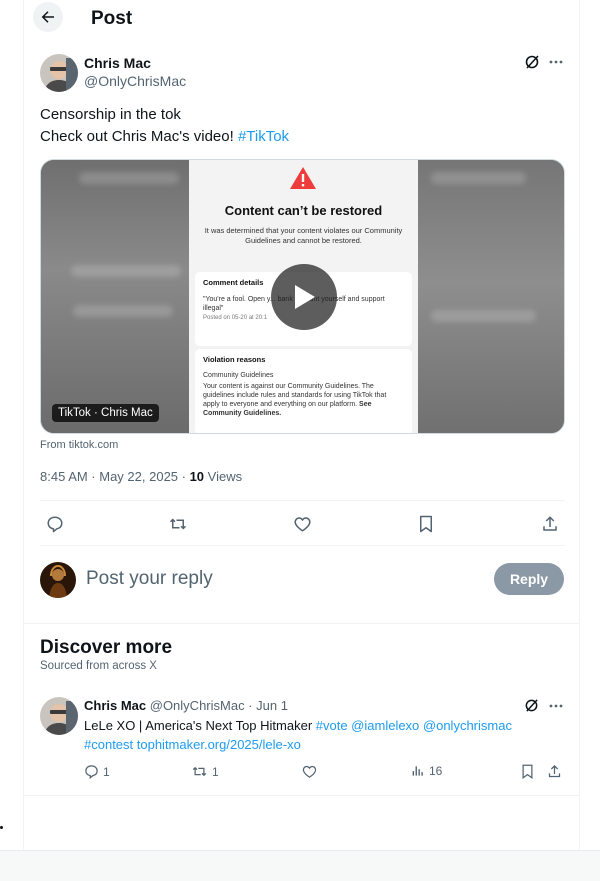 This screenshot has width=600, height=881. What do you see at coordinates (58, 580) in the screenshot?
I see `user-avatar` at bounding box center [58, 580].